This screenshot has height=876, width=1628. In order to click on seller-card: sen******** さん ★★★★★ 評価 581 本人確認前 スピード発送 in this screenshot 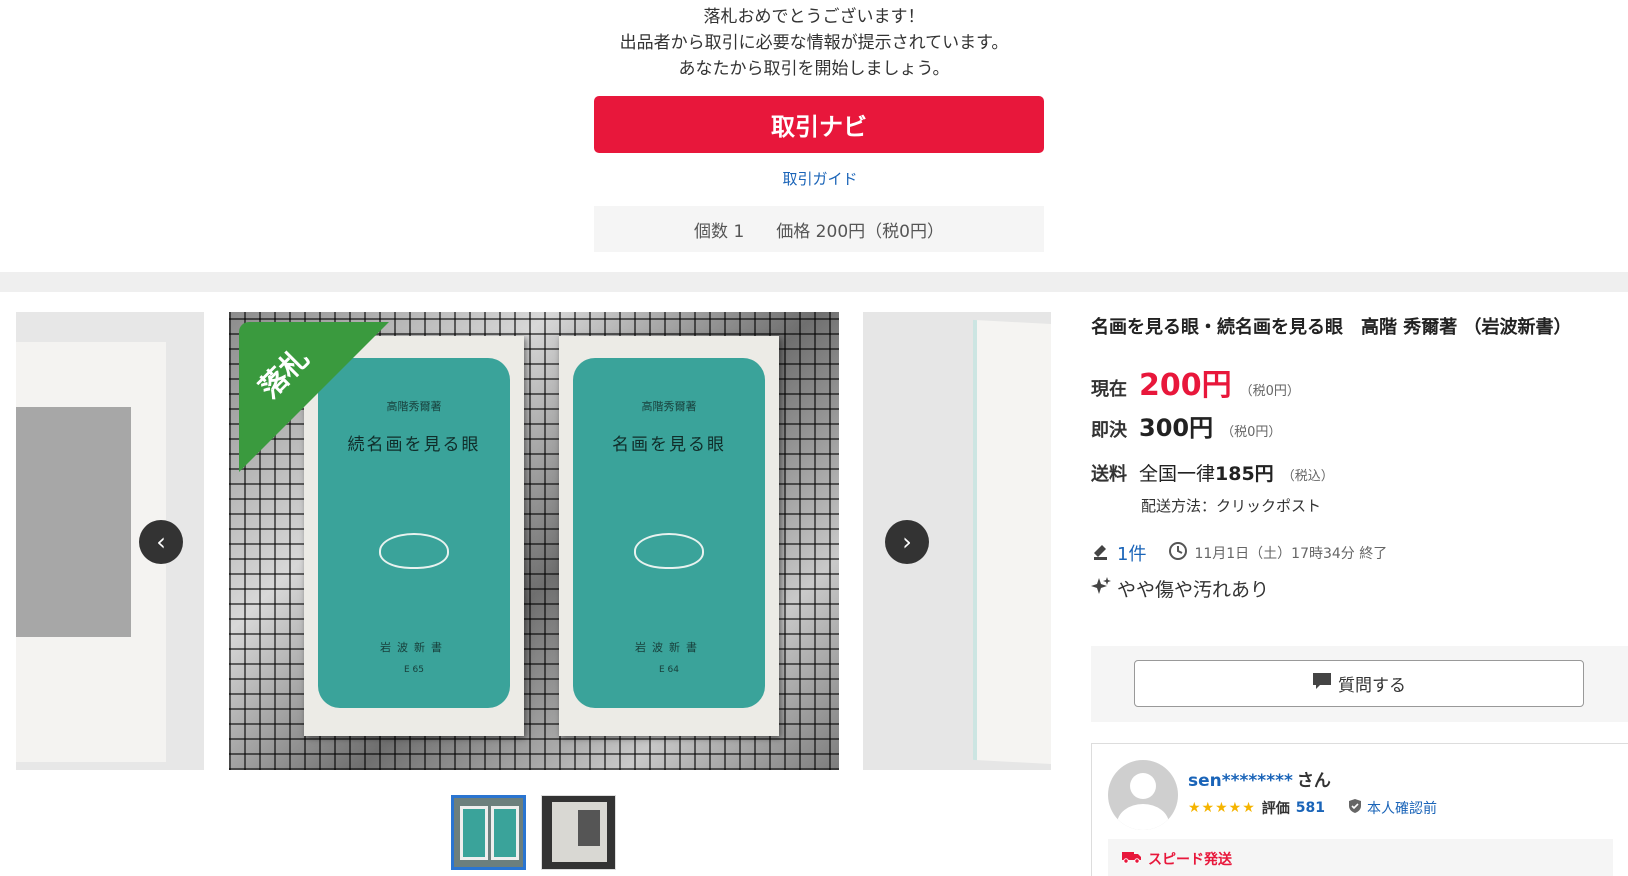, I will do `click(1359, 809)`.